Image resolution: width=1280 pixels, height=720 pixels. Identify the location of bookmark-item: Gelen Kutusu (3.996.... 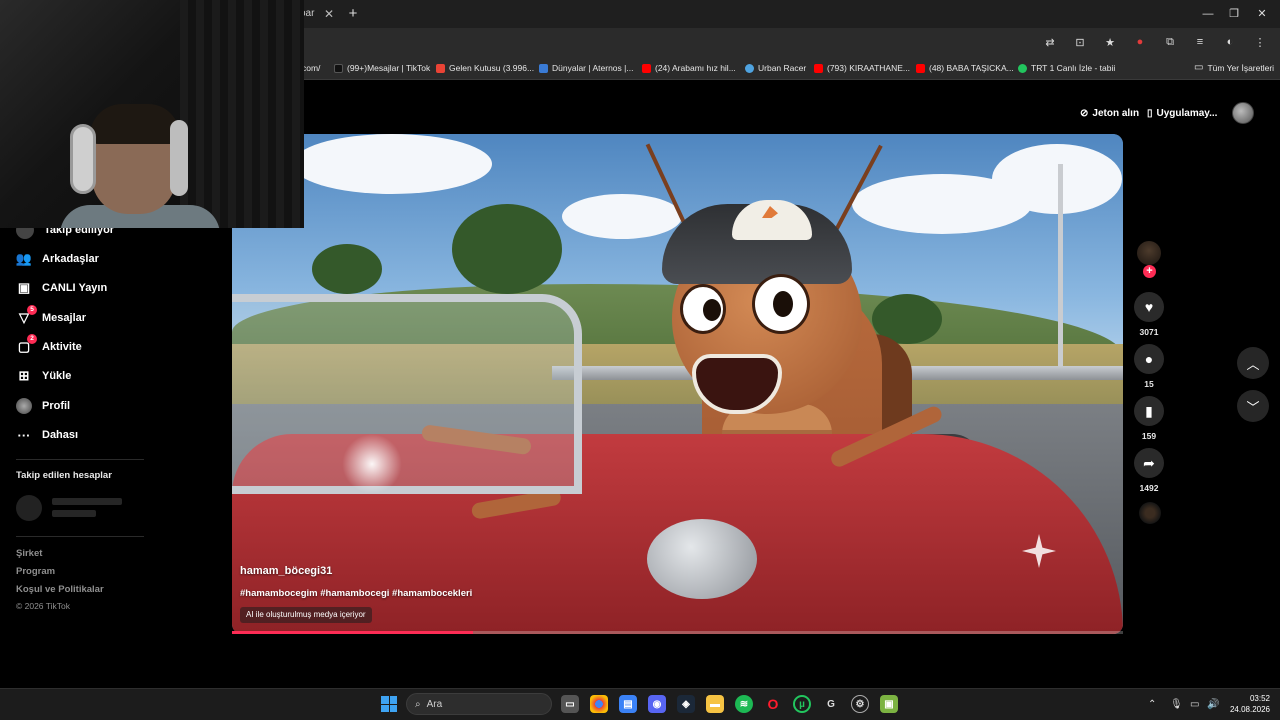
(485, 68).